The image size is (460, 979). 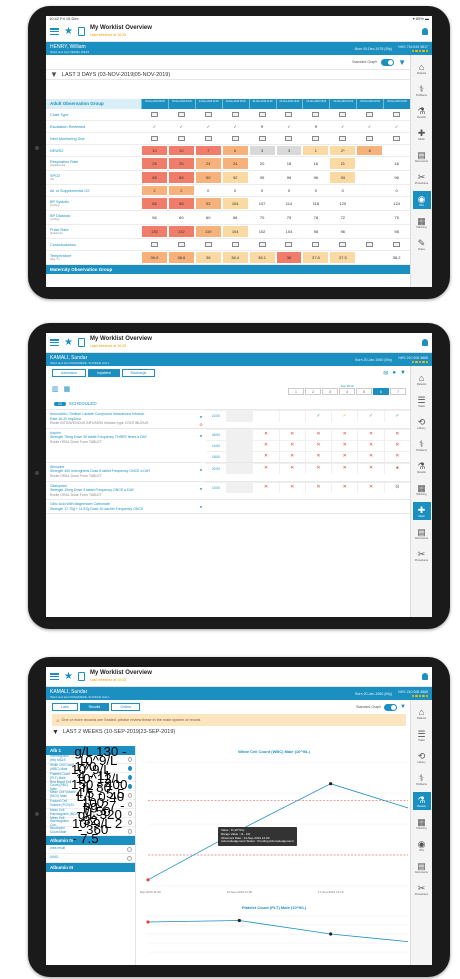 What do you see at coordinates (396, 257) in the screenshot?
I see `observation-cell: 38.2` at bounding box center [396, 257].